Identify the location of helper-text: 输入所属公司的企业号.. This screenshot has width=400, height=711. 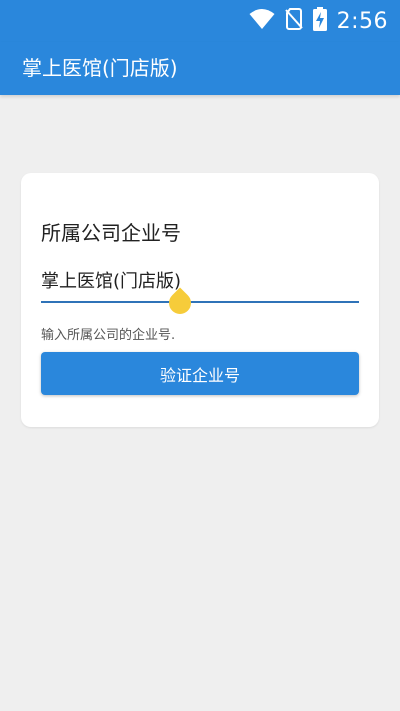
(108, 335).